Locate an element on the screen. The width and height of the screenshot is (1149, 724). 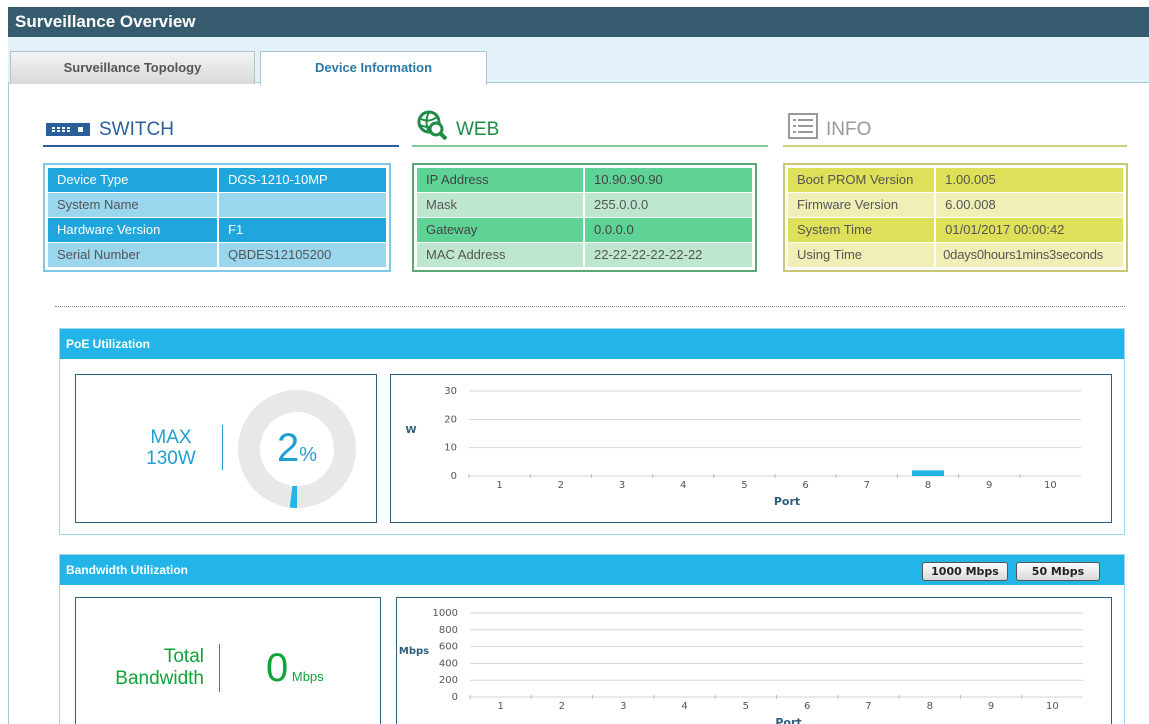
row-label: Firmware Version is located at coordinates (861, 205).